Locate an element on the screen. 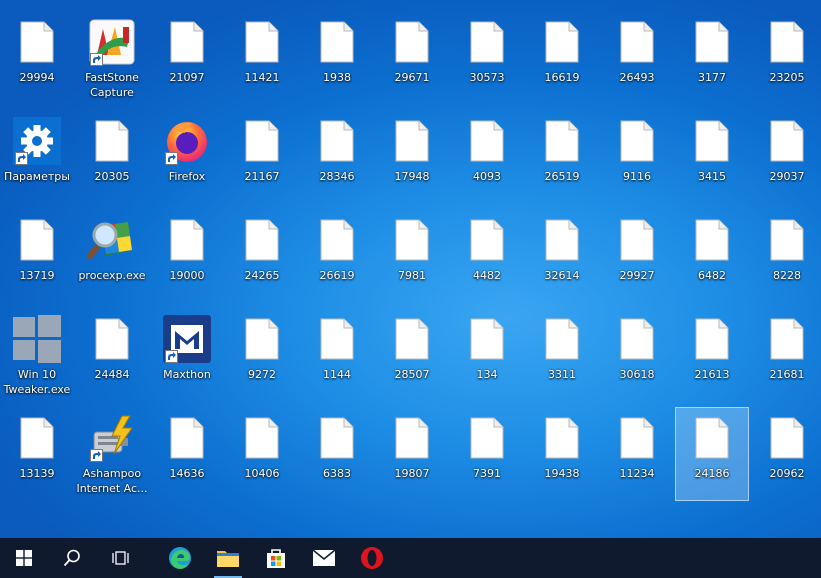  desktop-icon-26519: 26519 is located at coordinates (562, 157).